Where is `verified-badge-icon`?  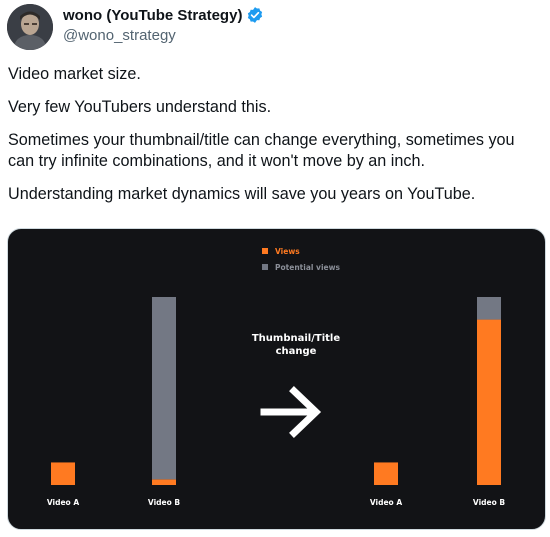 verified-badge-icon is located at coordinates (255, 15).